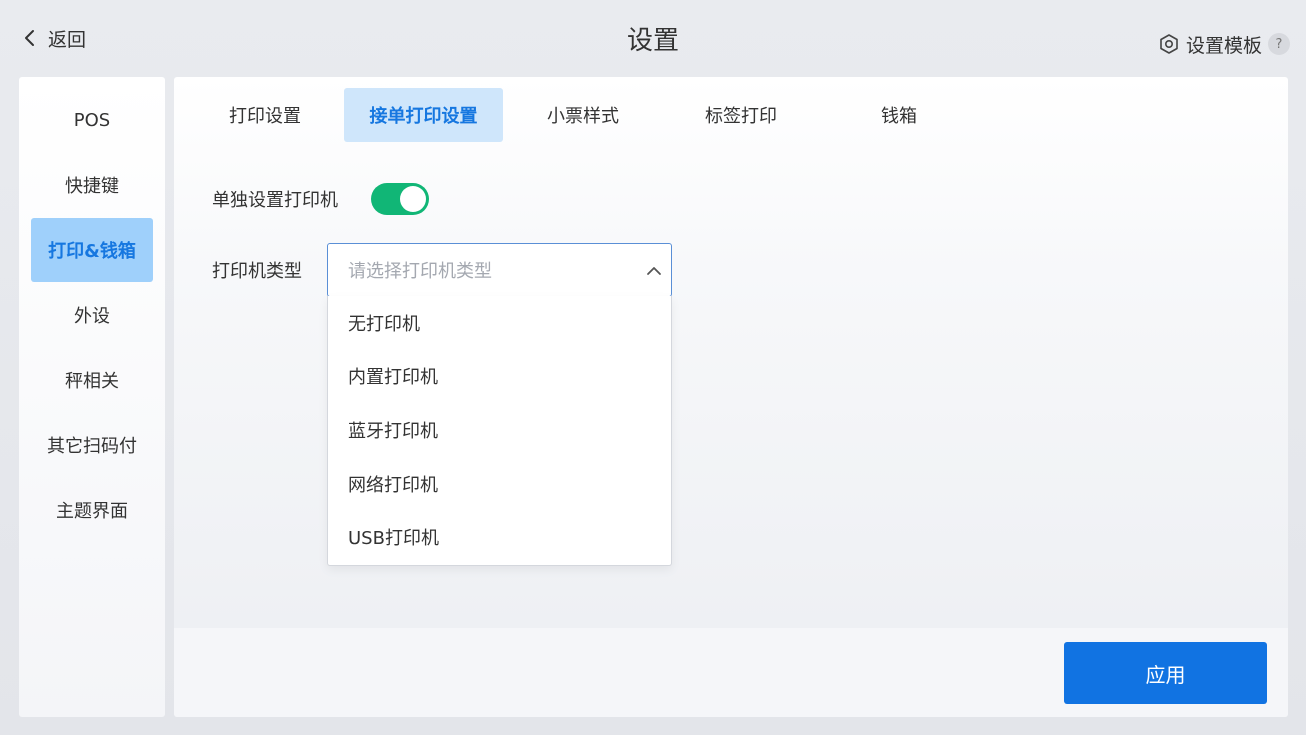 Image resolution: width=1306 pixels, height=735 pixels. Describe the element at coordinates (499, 377) in the screenshot. I see `option-builtin-printer: 内置打印机` at that location.